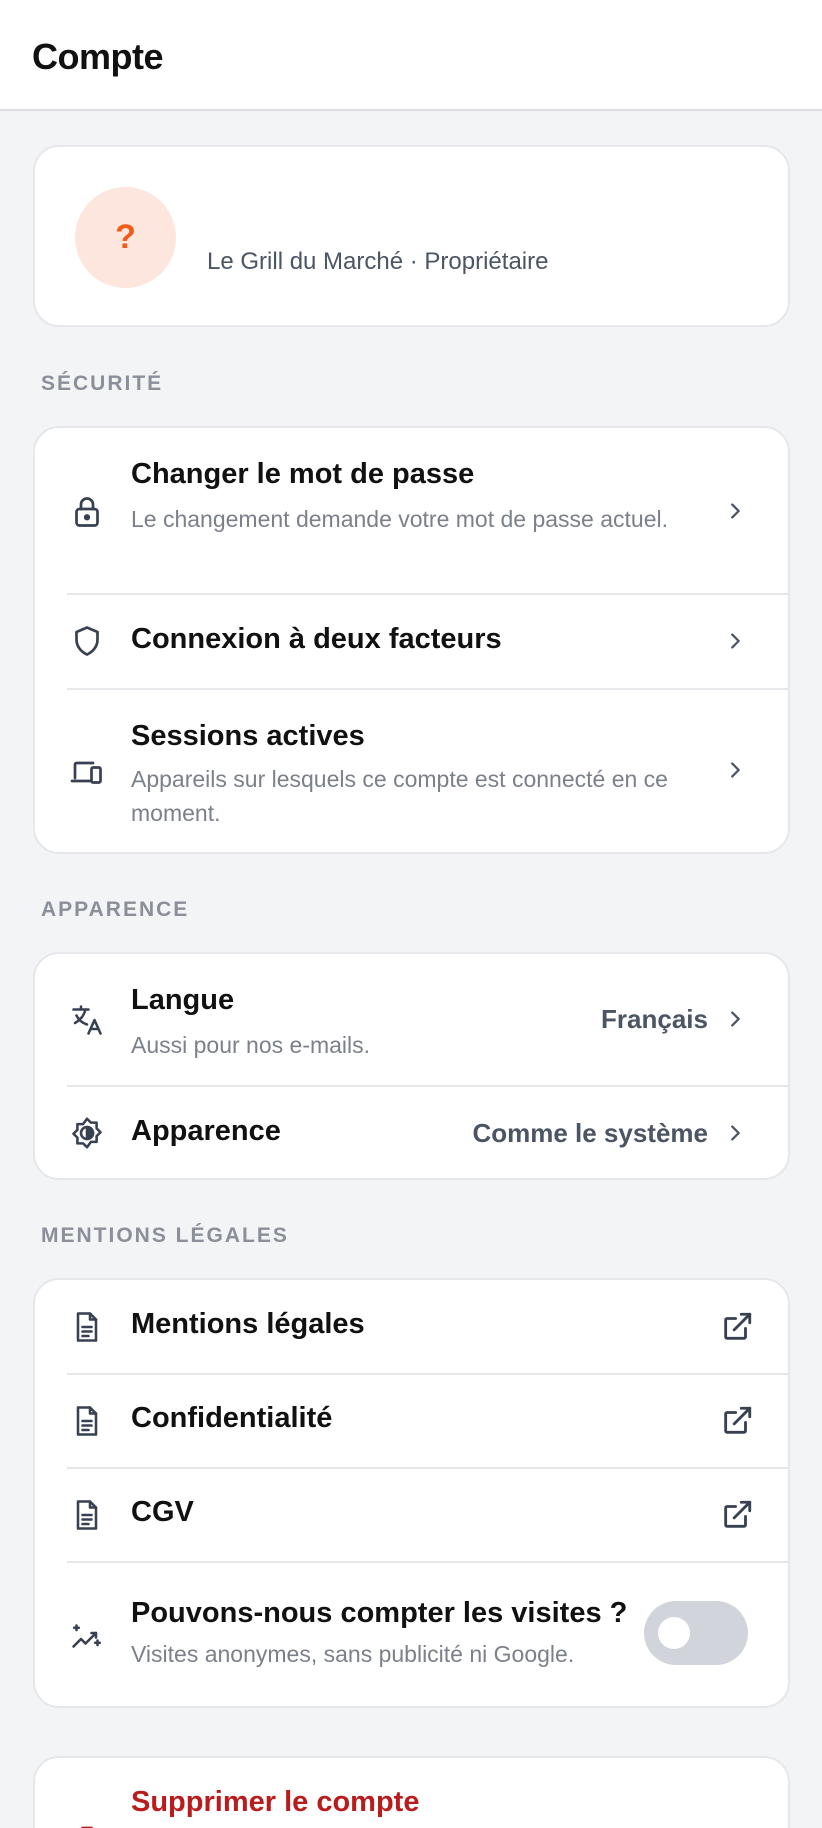 Image resolution: width=822 pixels, height=1828 pixels. What do you see at coordinates (98, 56) in the screenshot?
I see `page-title: Compte` at bounding box center [98, 56].